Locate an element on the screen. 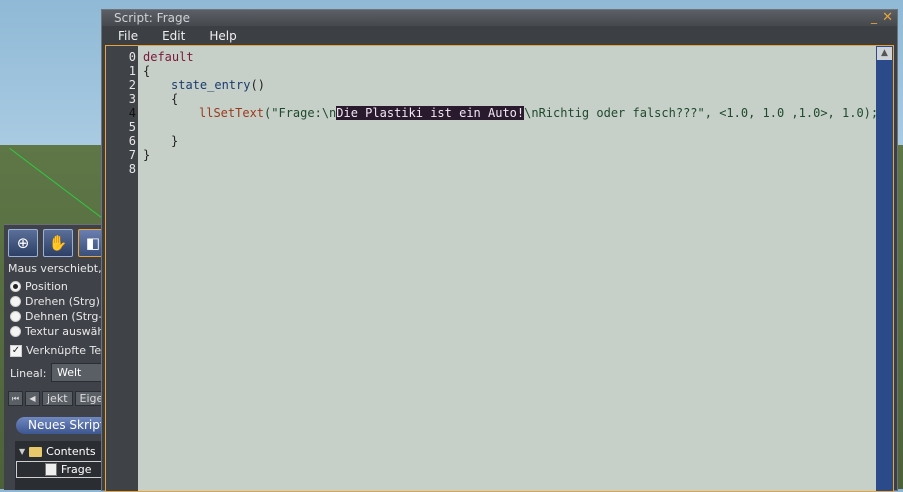  script-icon is located at coordinates (51, 469).